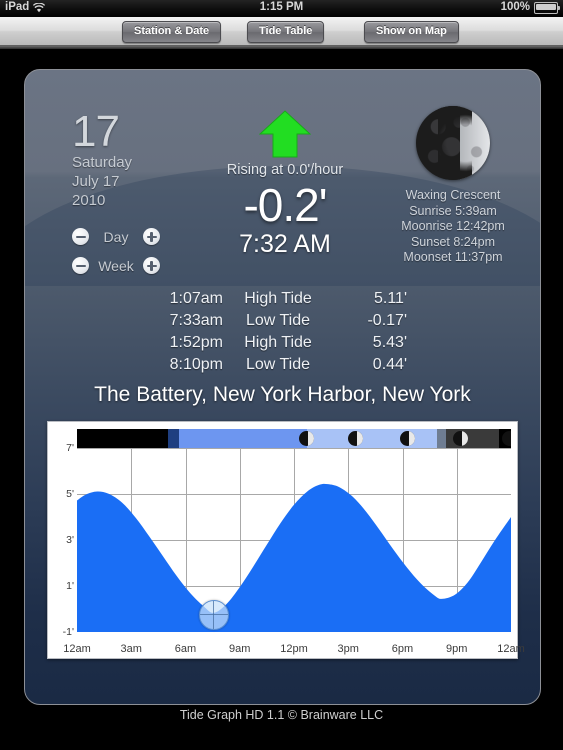 Image resolution: width=563 pixels, height=750 pixels. I want to click on tide-value: 0.44', so click(389, 364).